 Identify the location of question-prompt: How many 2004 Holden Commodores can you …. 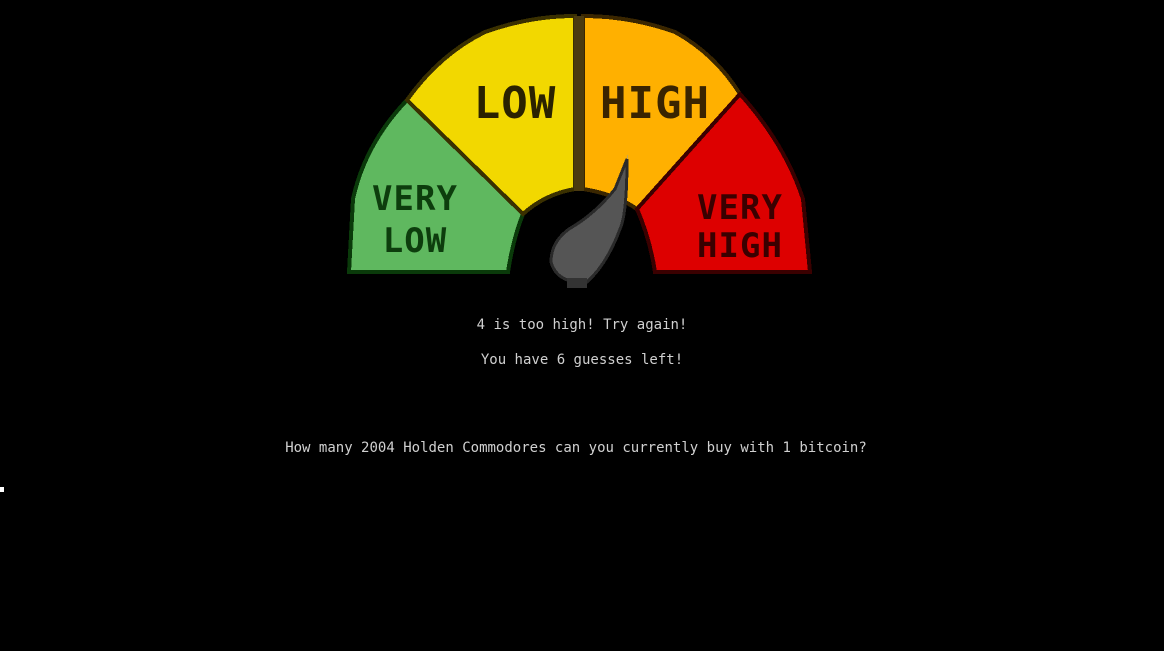
(576, 448).